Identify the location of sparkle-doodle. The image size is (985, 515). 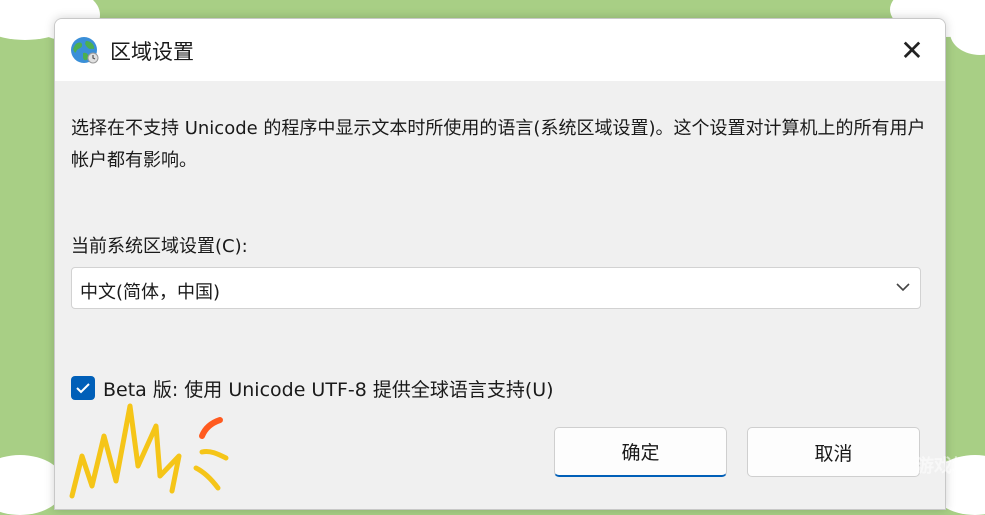
(149, 451).